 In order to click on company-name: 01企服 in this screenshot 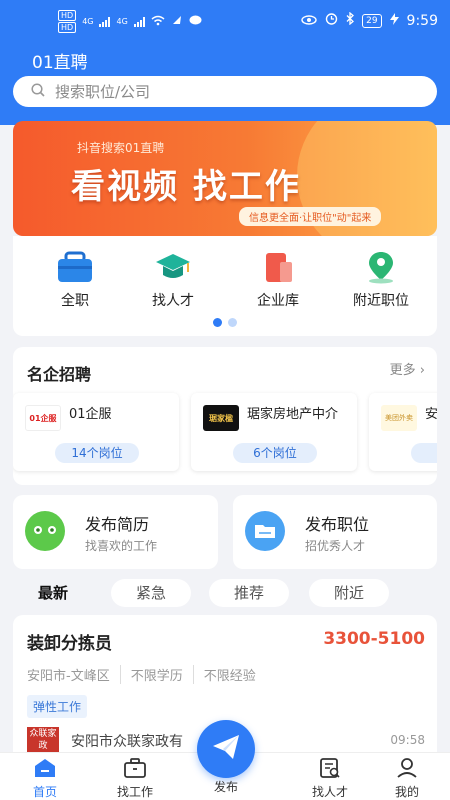, I will do `click(90, 414)`.